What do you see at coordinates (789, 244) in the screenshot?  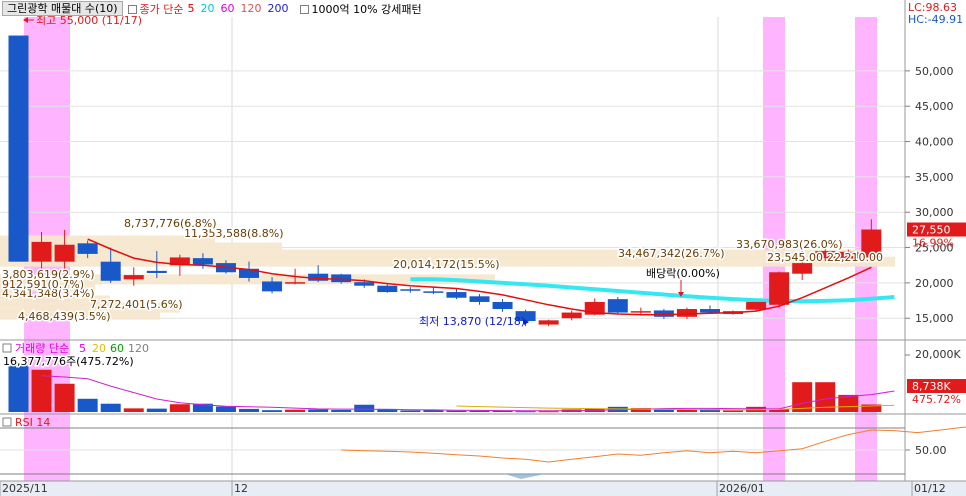 I see `volume-profile-label: 33,670,983(26.0%)` at bounding box center [789, 244].